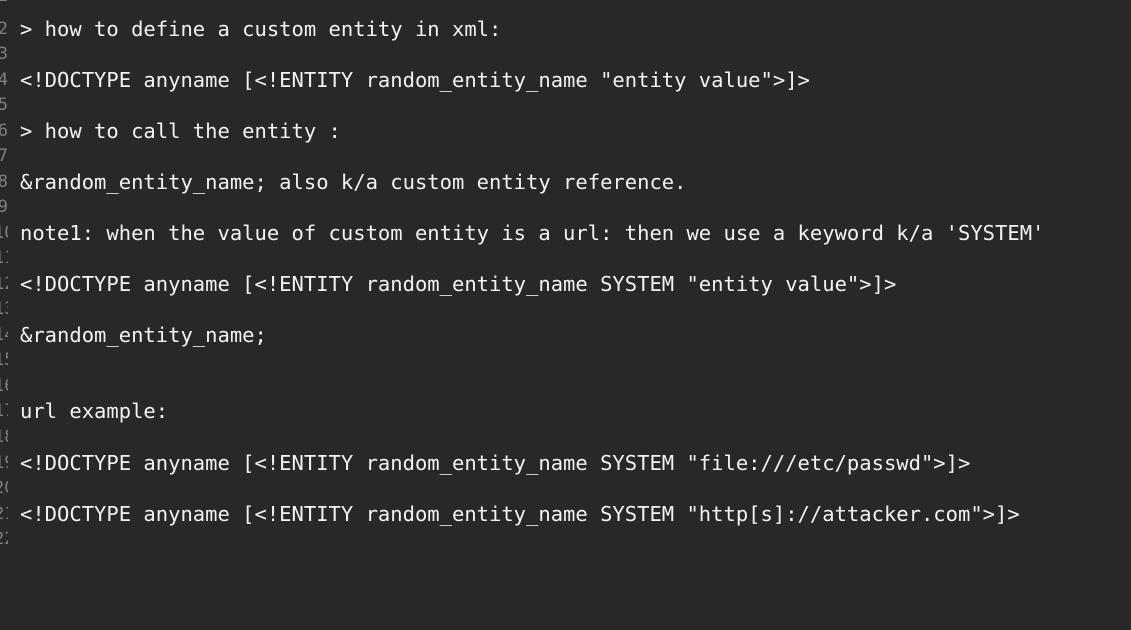 This screenshot has height=630, width=1131. Describe the element at coordinates (565, 437) in the screenshot. I see `editor-line: 18` at that location.